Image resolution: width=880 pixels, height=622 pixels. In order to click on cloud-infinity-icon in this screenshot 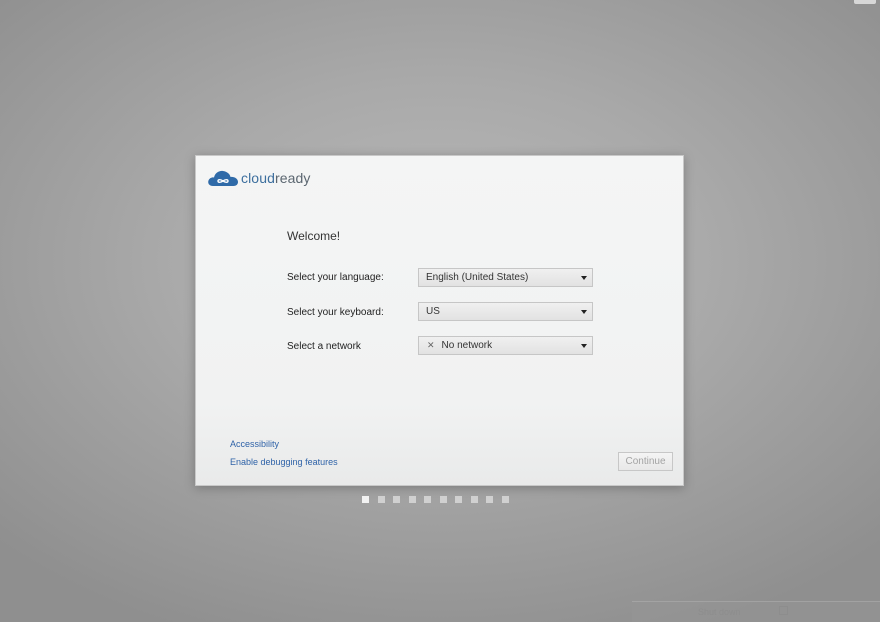, I will do `click(223, 178)`.